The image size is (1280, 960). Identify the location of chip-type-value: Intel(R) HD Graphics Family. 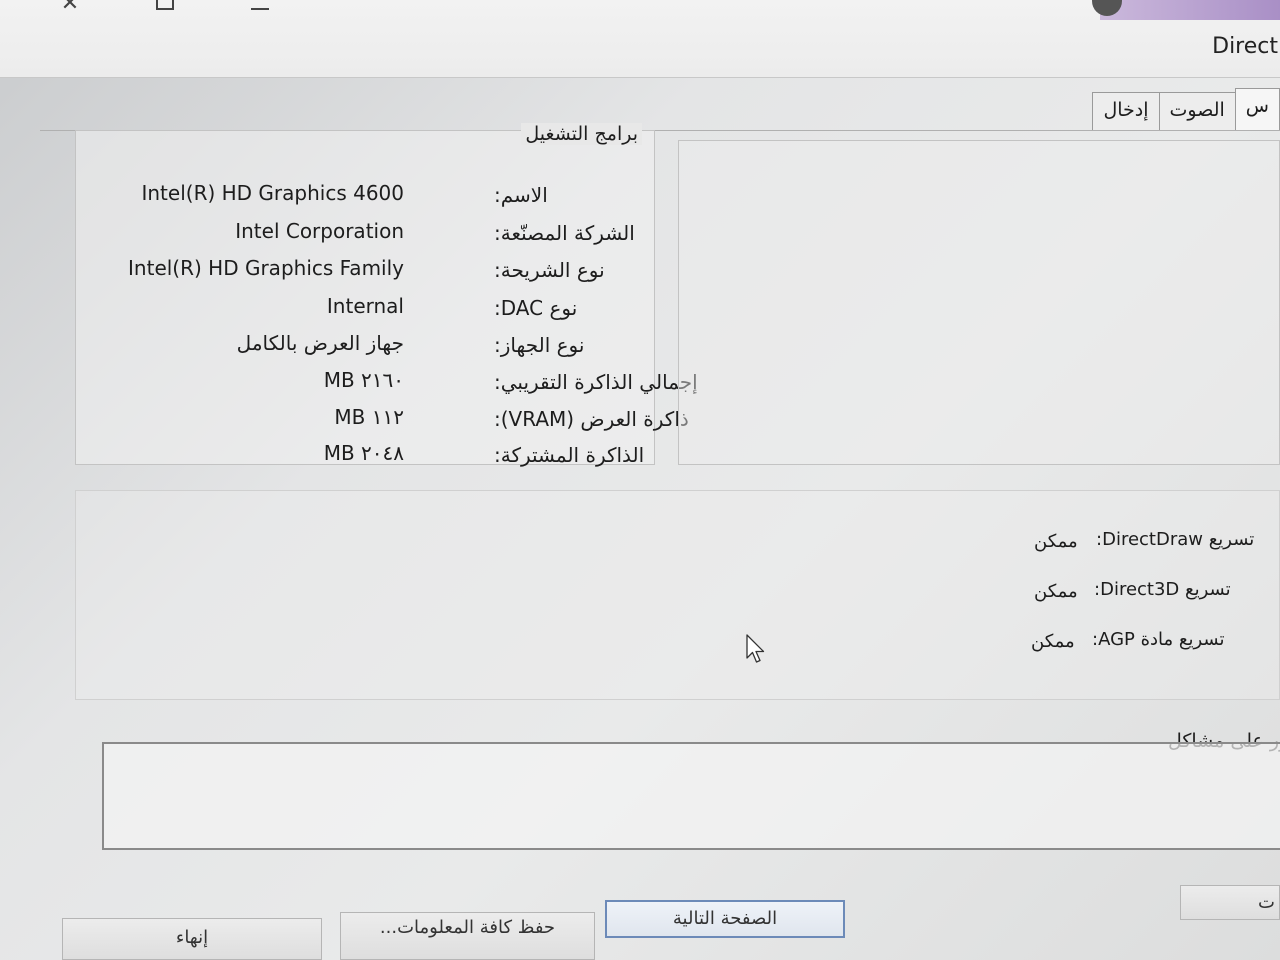
(266, 268).